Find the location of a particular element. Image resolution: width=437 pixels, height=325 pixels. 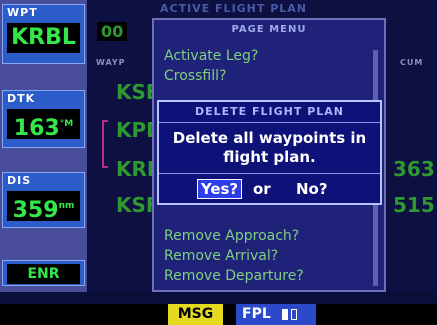

waypoint-label: WPT is located at coordinates (22, 12).